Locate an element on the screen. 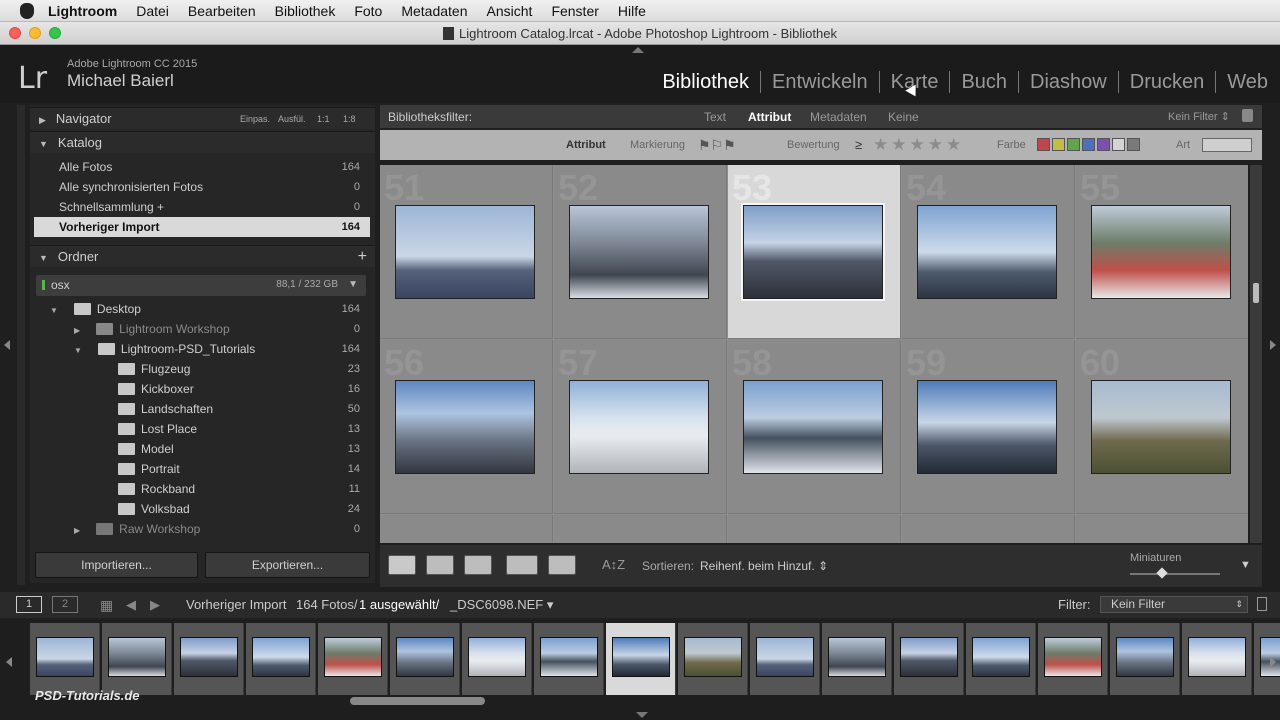 The width and height of the screenshot is (1280, 720). sort-dropdown: Reihenf. beim Hinzuf. ⇕ is located at coordinates (764, 566).